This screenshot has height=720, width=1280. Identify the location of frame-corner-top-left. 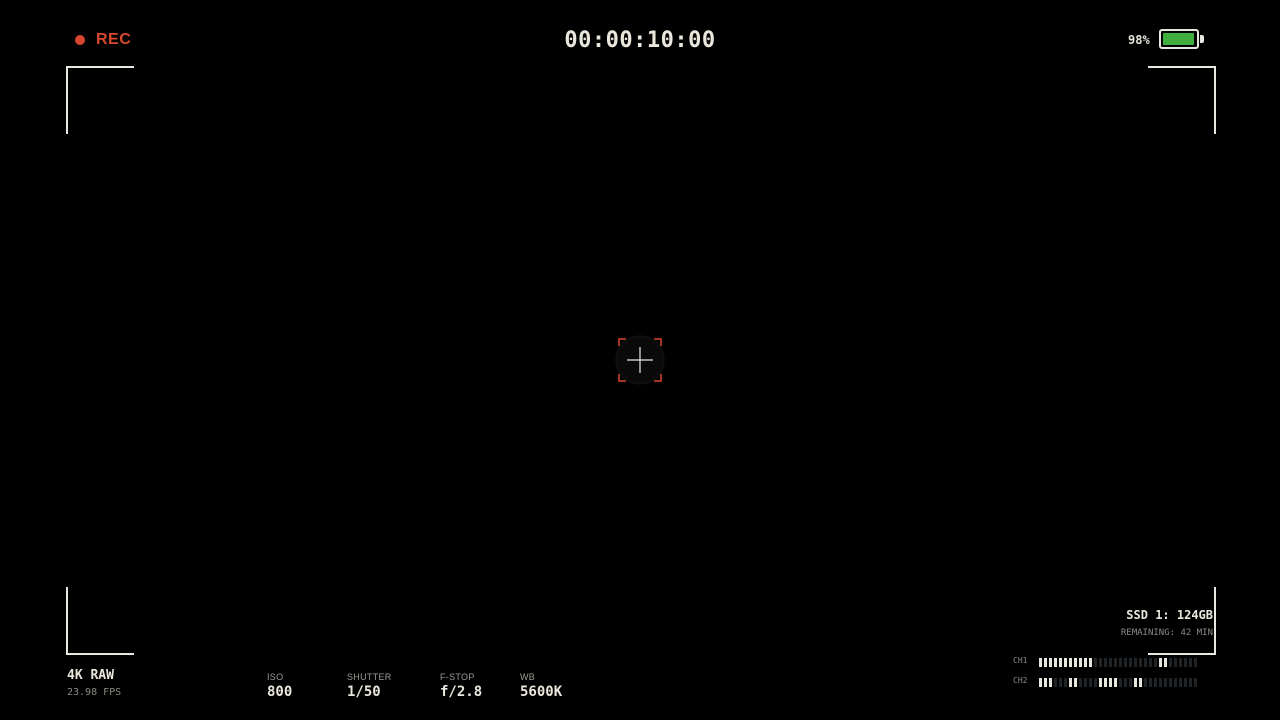
(100, 100).